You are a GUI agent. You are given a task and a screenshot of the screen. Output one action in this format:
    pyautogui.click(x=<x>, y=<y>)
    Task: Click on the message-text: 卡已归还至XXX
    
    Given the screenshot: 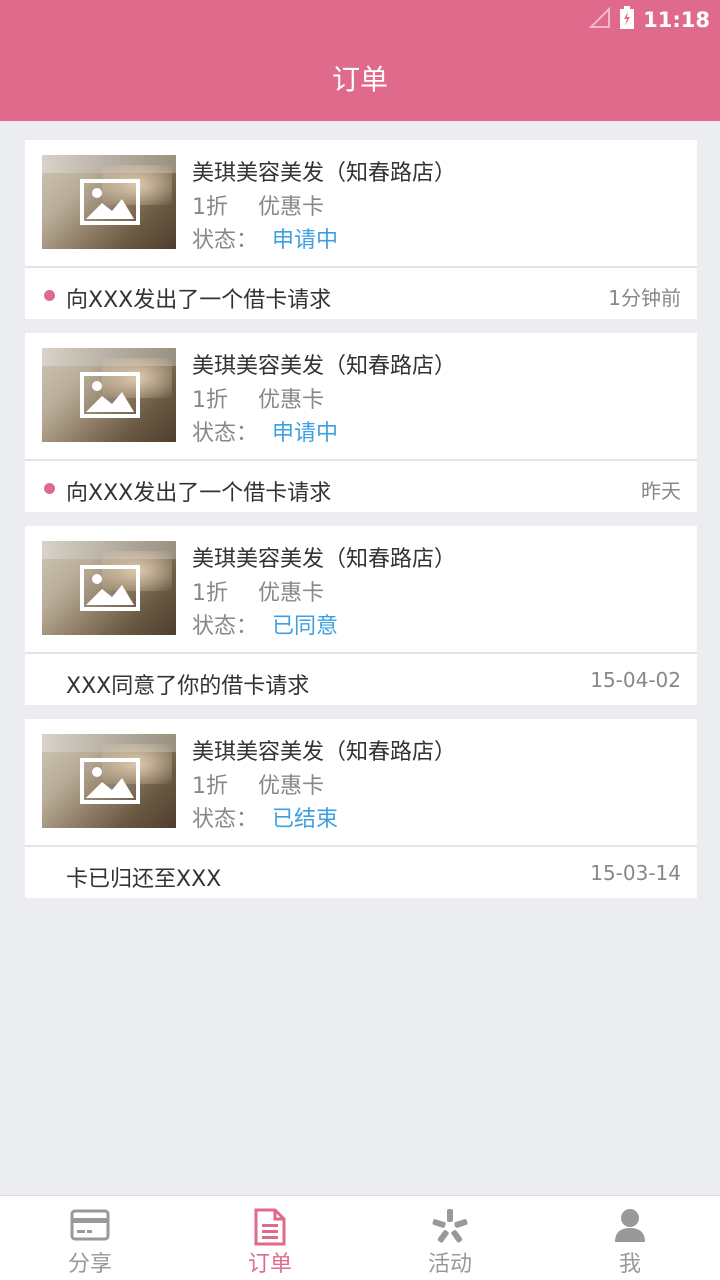 What is the action you would take?
    pyautogui.click(x=144, y=879)
    